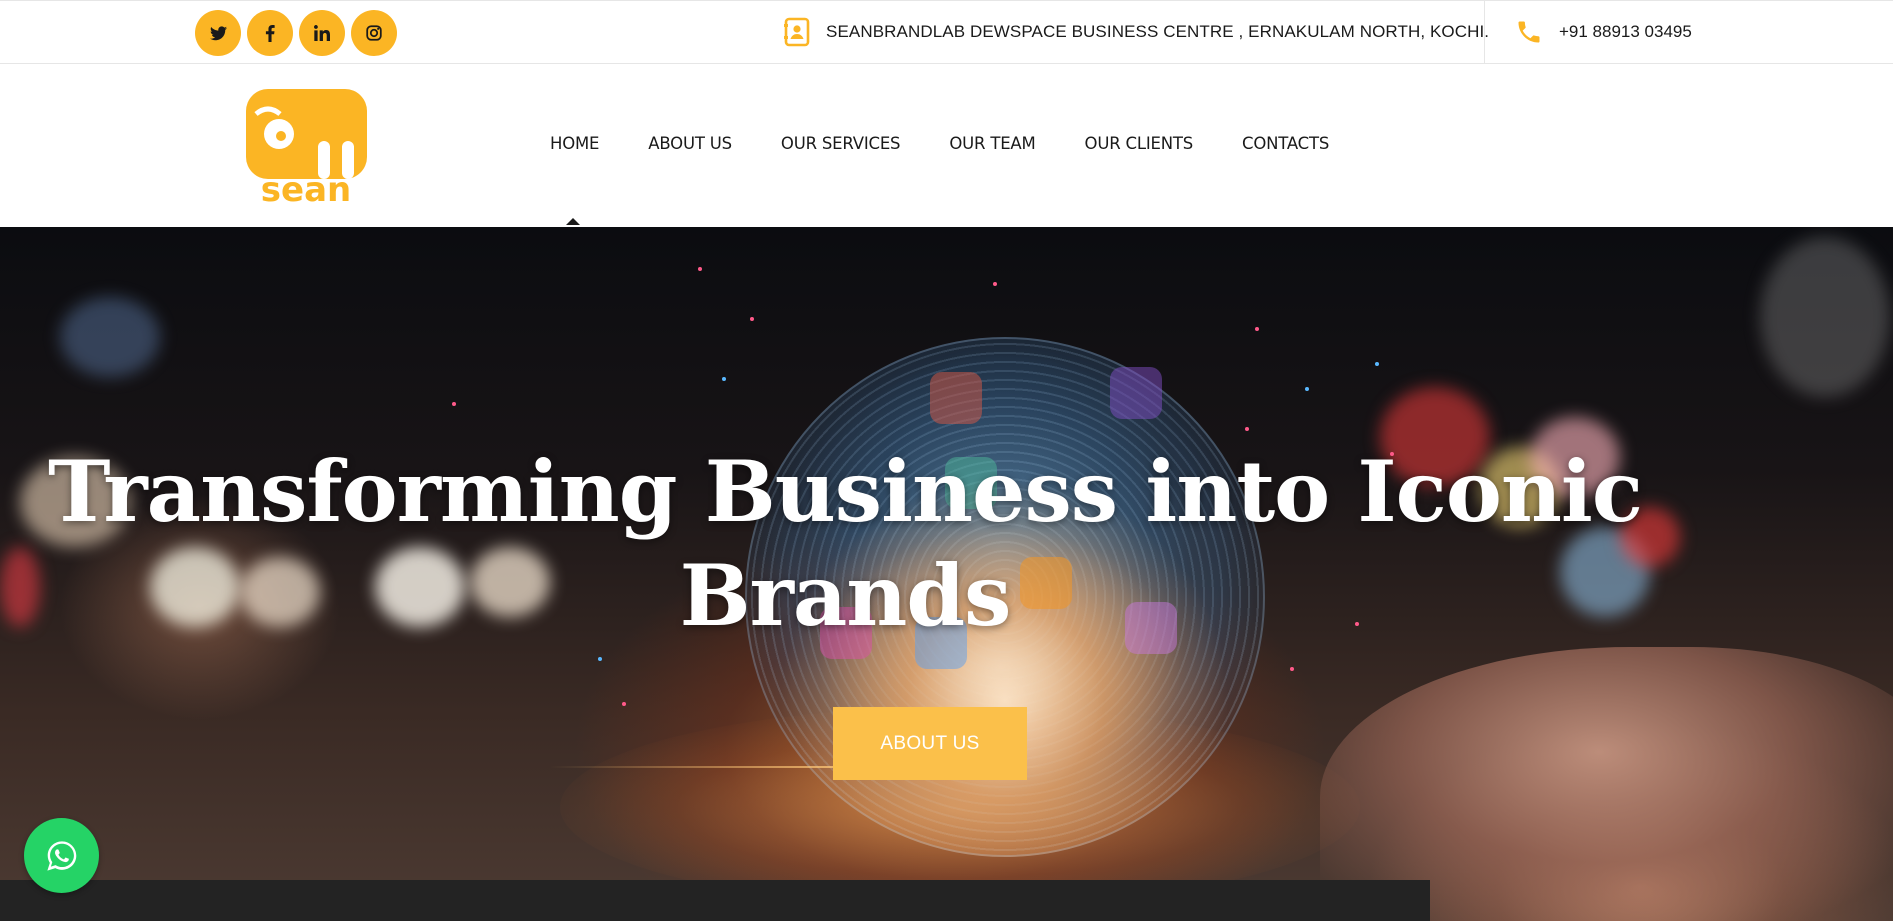 The image size is (1893, 921). I want to click on twitter-icon, so click(218, 32).